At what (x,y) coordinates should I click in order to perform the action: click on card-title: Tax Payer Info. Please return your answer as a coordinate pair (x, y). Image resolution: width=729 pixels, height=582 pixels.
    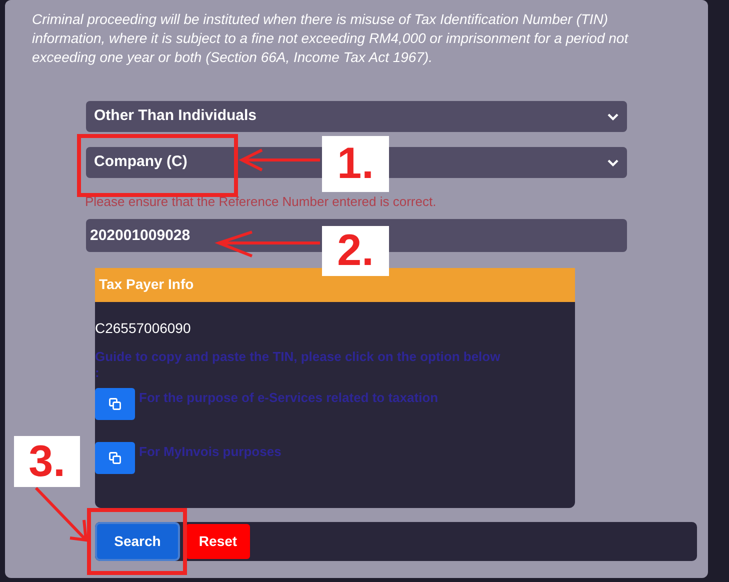
    Looking at the image, I should click on (146, 284).